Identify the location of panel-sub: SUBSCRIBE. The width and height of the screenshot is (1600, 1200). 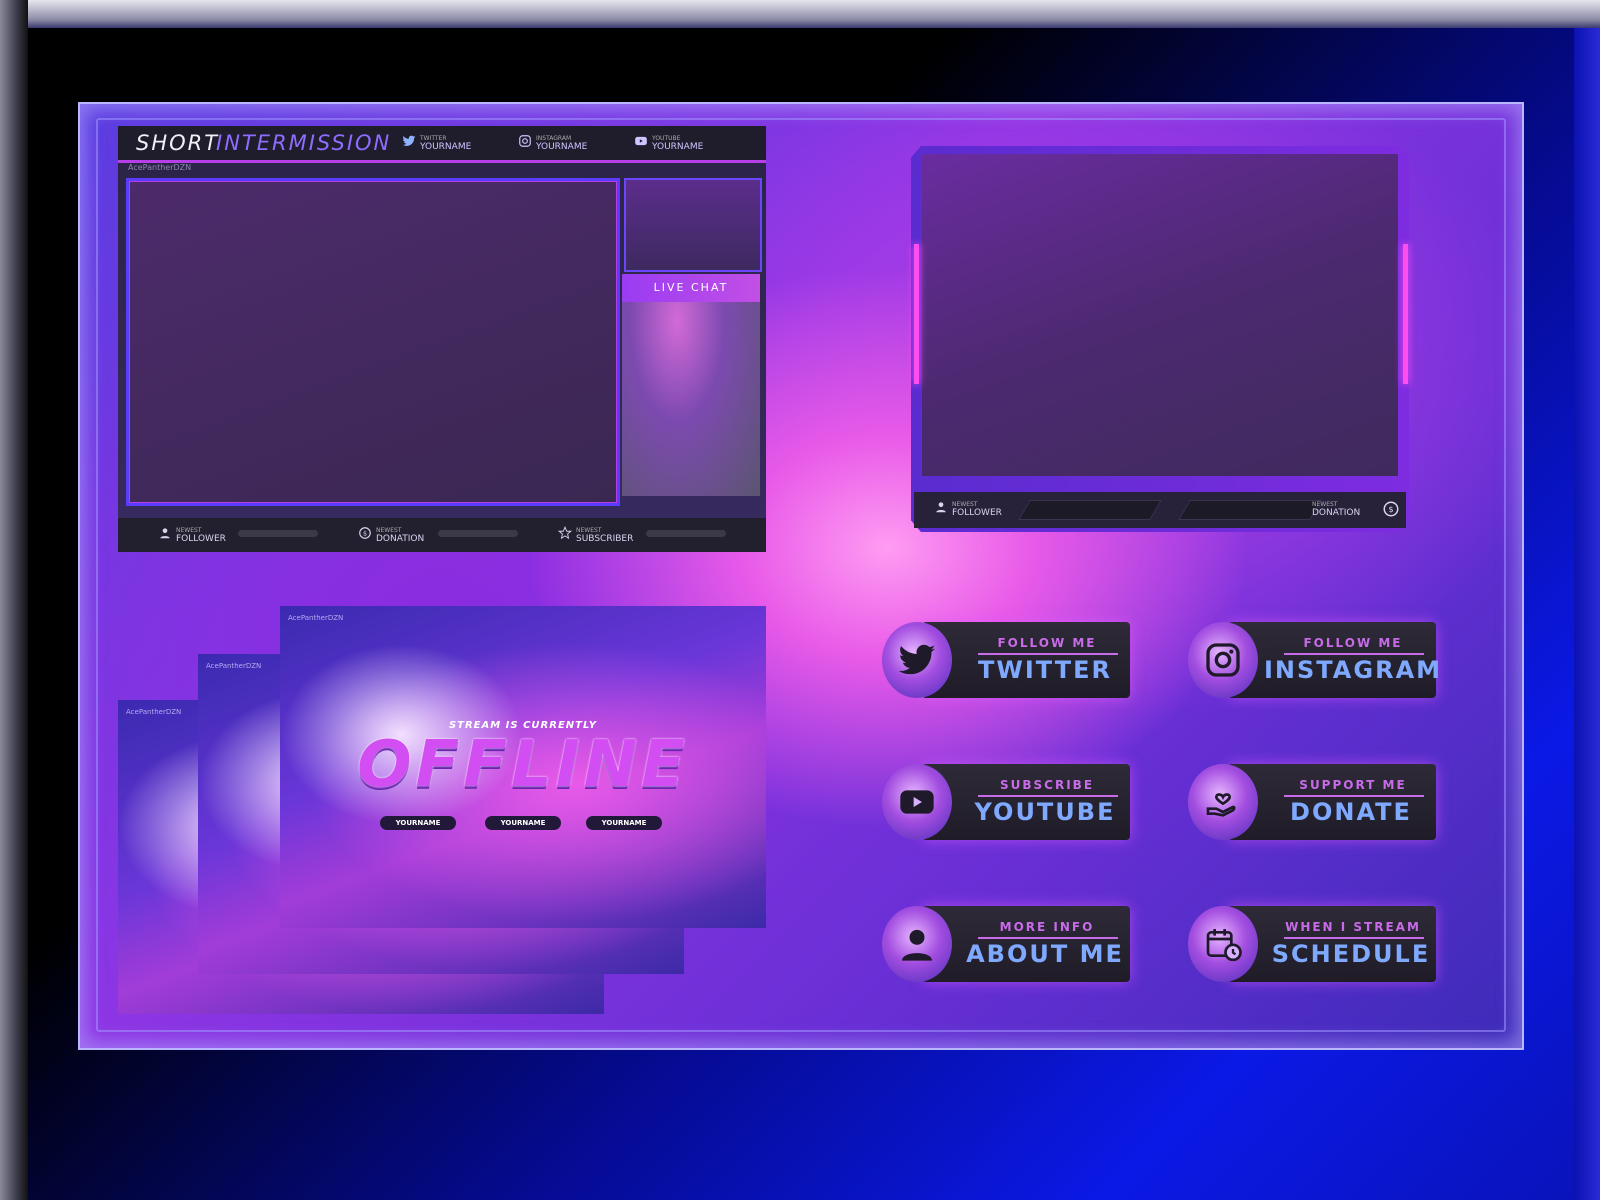
(1047, 785).